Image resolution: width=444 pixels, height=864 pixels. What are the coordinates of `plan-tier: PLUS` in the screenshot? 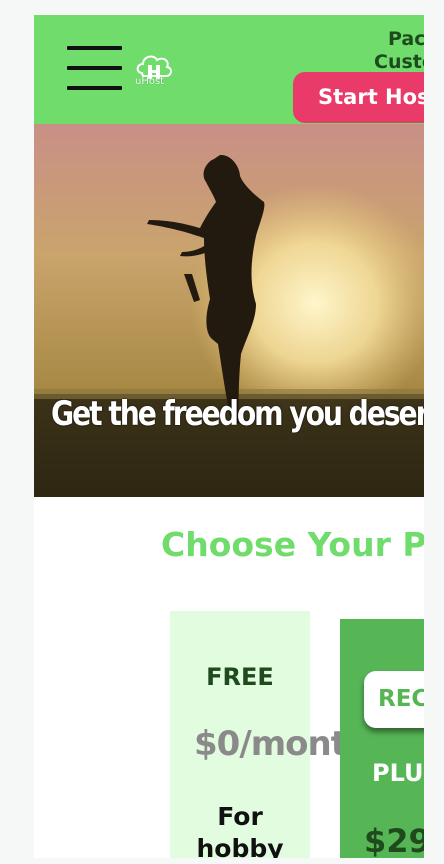 It's located at (398, 773).